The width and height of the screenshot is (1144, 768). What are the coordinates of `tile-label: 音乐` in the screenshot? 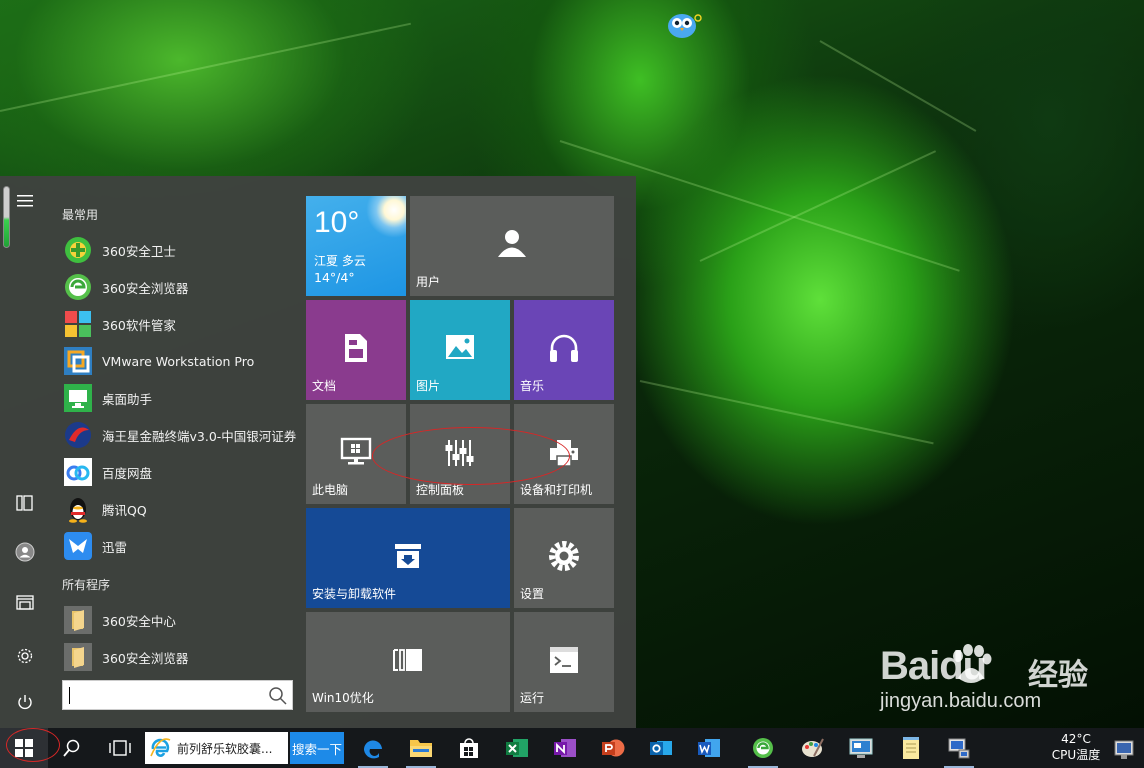 It's located at (532, 386).